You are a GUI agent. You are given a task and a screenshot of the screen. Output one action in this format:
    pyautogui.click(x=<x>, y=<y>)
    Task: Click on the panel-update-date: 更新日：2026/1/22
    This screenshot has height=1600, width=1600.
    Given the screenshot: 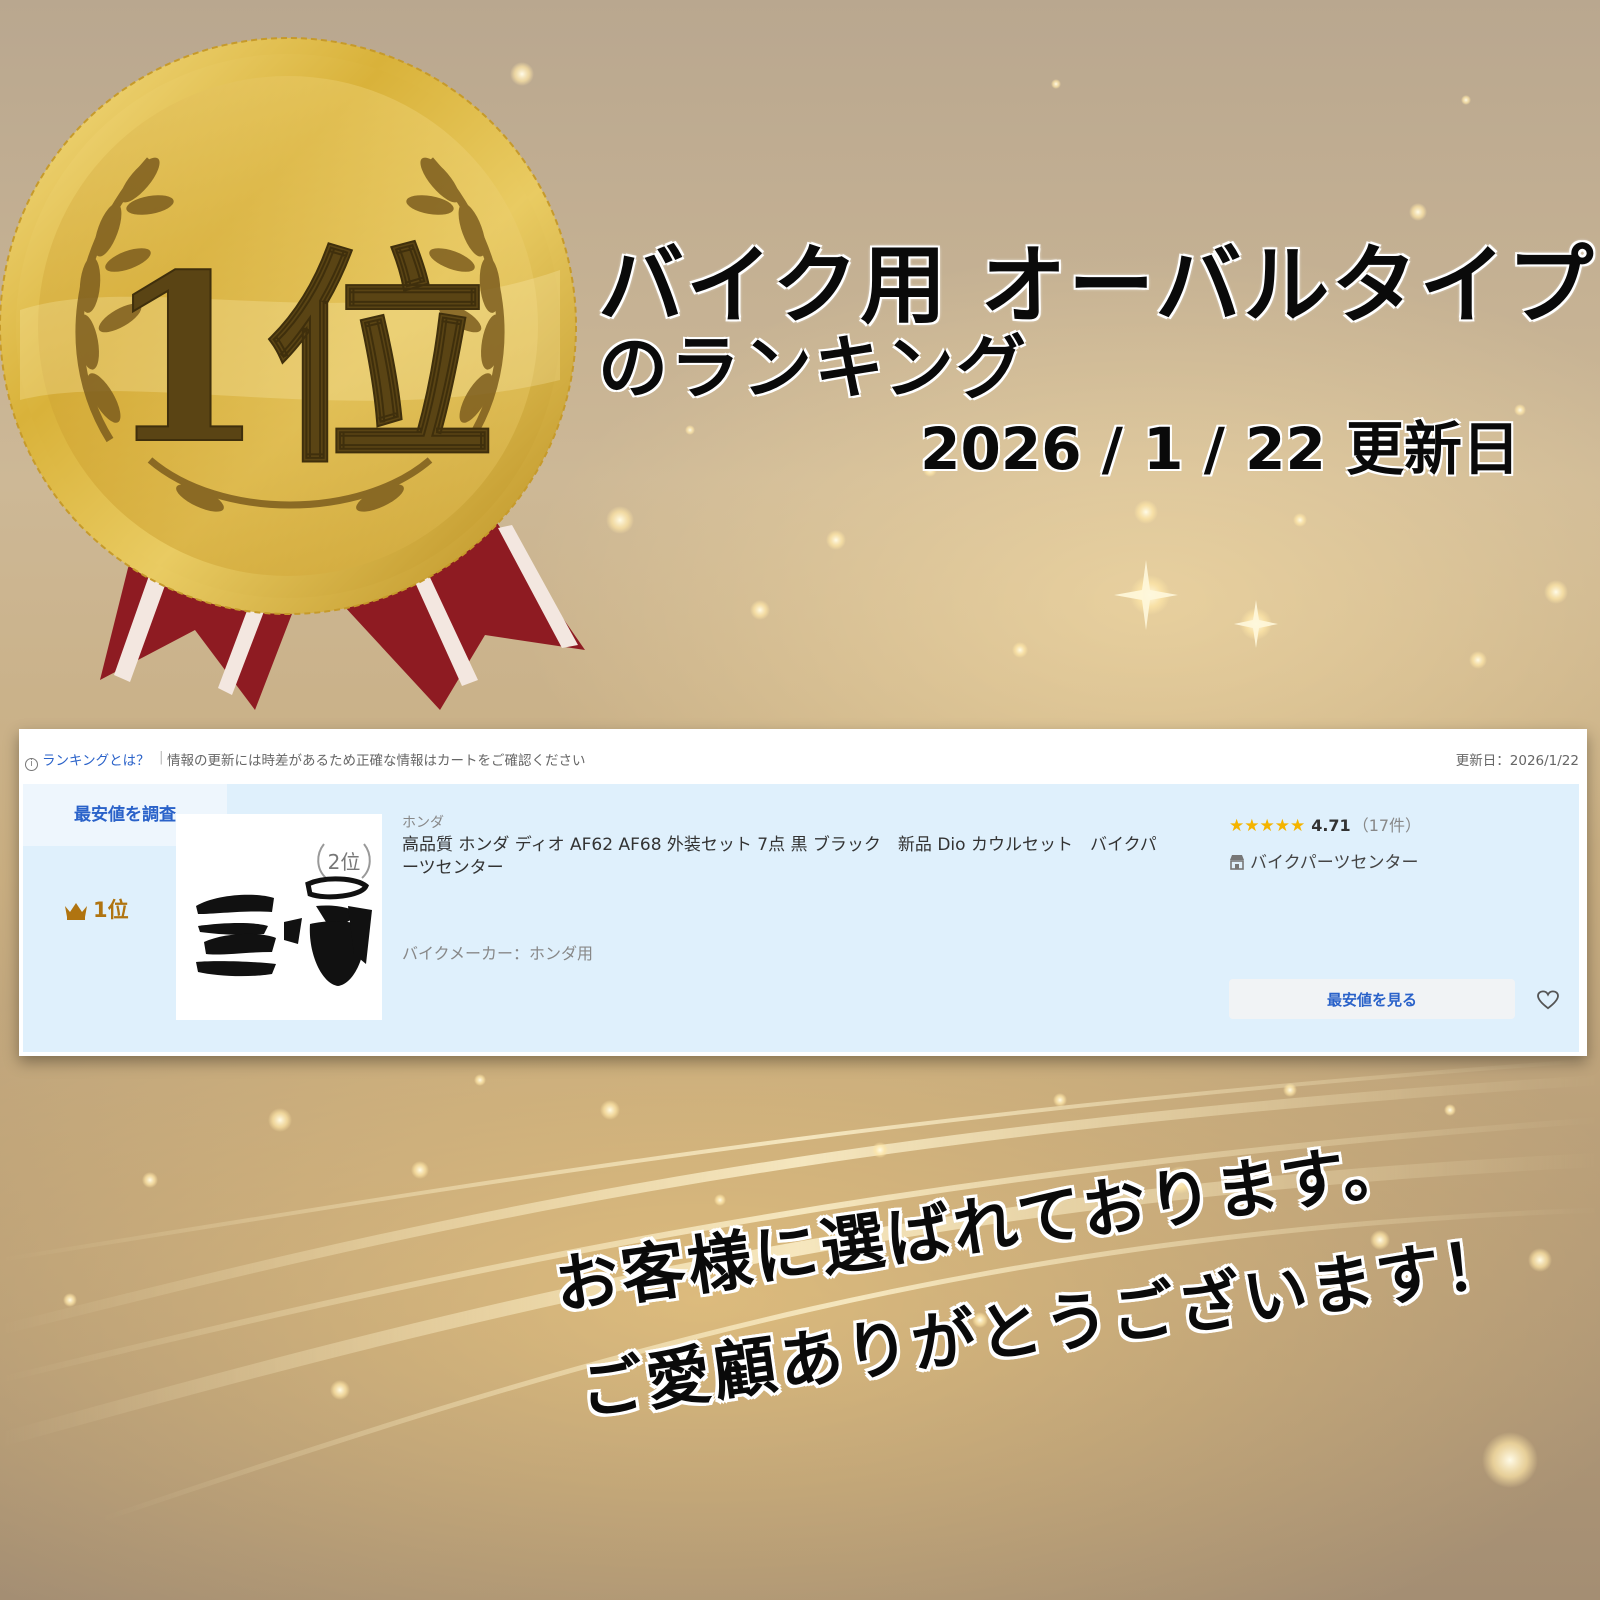 What is the action you would take?
    pyautogui.click(x=1517, y=761)
    